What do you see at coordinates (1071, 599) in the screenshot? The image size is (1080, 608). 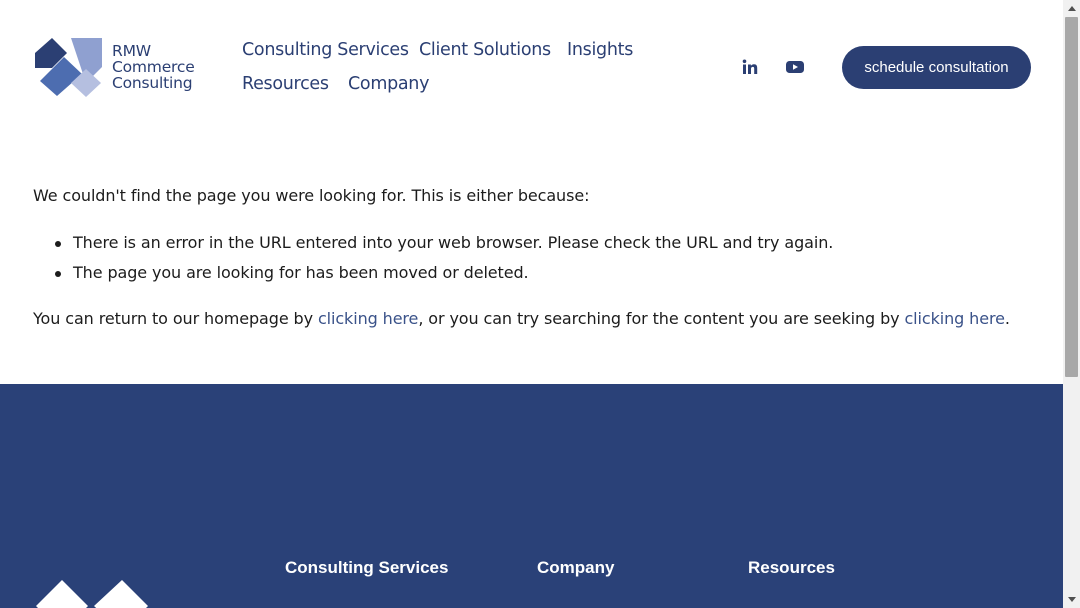 I see `scroll-down-arrow-icon` at bounding box center [1071, 599].